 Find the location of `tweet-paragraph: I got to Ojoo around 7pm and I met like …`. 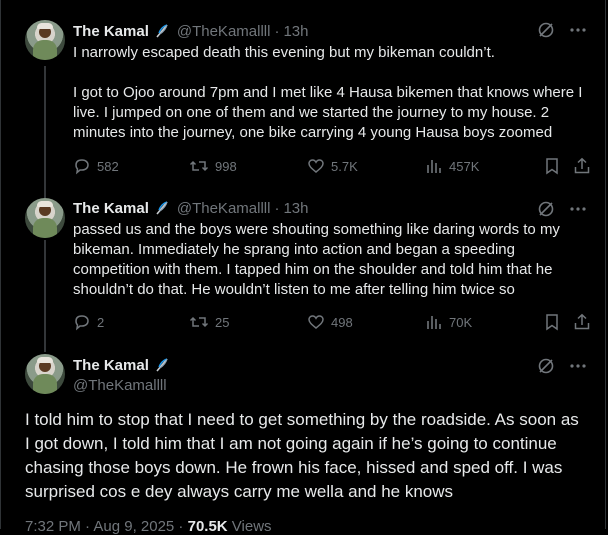

tweet-paragraph: I got to Ojoo around 7pm and I met like … is located at coordinates (328, 112).